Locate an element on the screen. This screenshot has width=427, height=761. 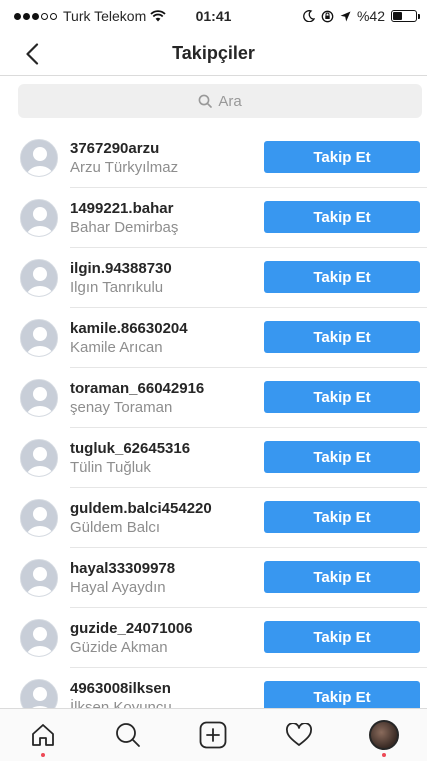
status-icons: %42 is located at coordinates (361, 16).